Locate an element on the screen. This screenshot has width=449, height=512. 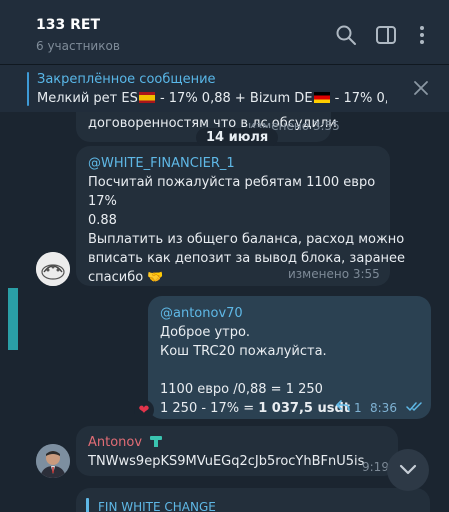
pinned-indicator is located at coordinates (28, 89).